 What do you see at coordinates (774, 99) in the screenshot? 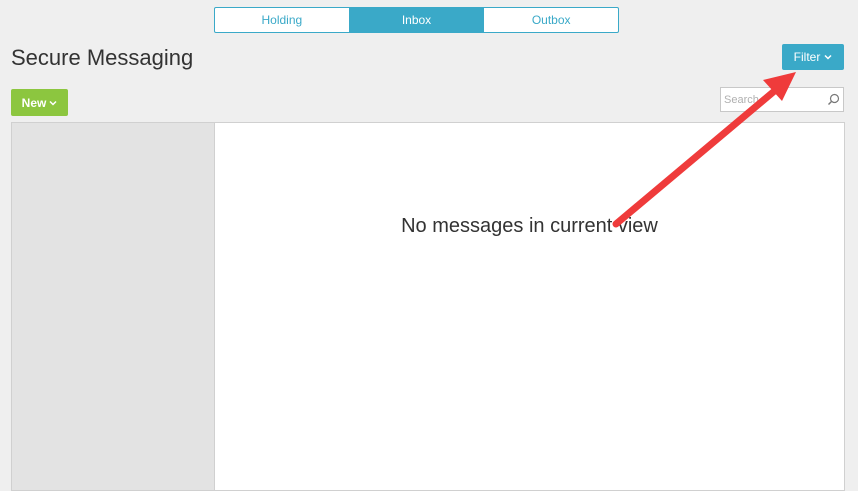
I see `search-input` at bounding box center [774, 99].